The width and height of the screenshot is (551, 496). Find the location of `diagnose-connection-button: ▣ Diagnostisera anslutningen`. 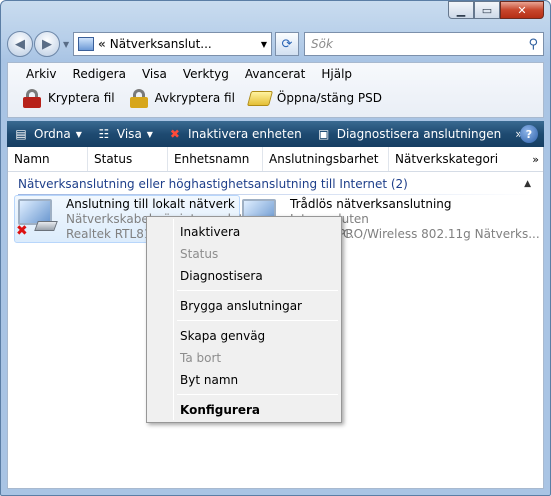

diagnose-connection-button: ▣ Diagnostisera anslutningen is located at coordinates (409, 134).